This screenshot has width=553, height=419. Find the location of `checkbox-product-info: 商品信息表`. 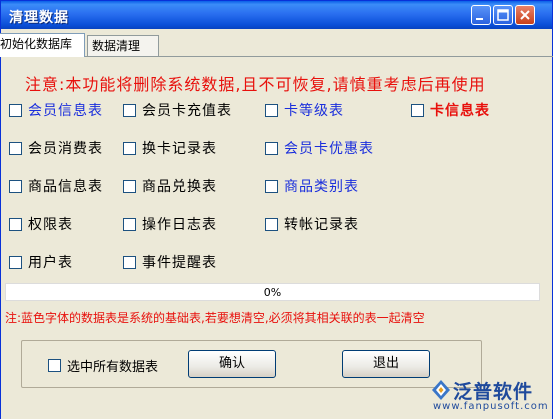

checkbox-product-info: 商品信息表 is located at coordinates (56, 186).